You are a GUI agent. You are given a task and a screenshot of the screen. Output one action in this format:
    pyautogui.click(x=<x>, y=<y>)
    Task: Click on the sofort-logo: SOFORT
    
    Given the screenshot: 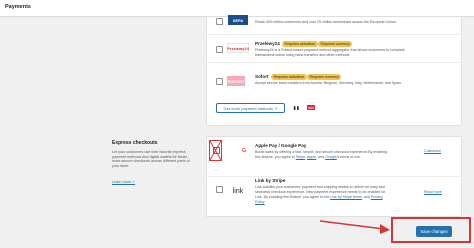 What is the action you would take?
    pyautogui.click(x=236, y=81)
    